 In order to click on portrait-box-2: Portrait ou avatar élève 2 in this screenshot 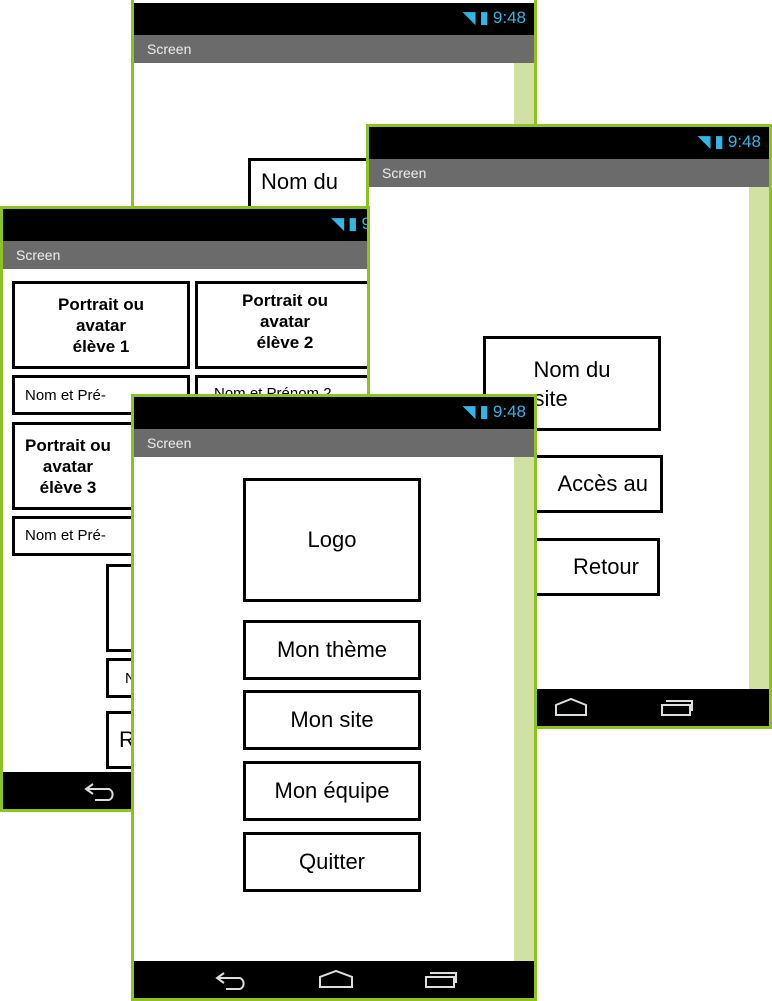, I will do `click(281, 325)`.